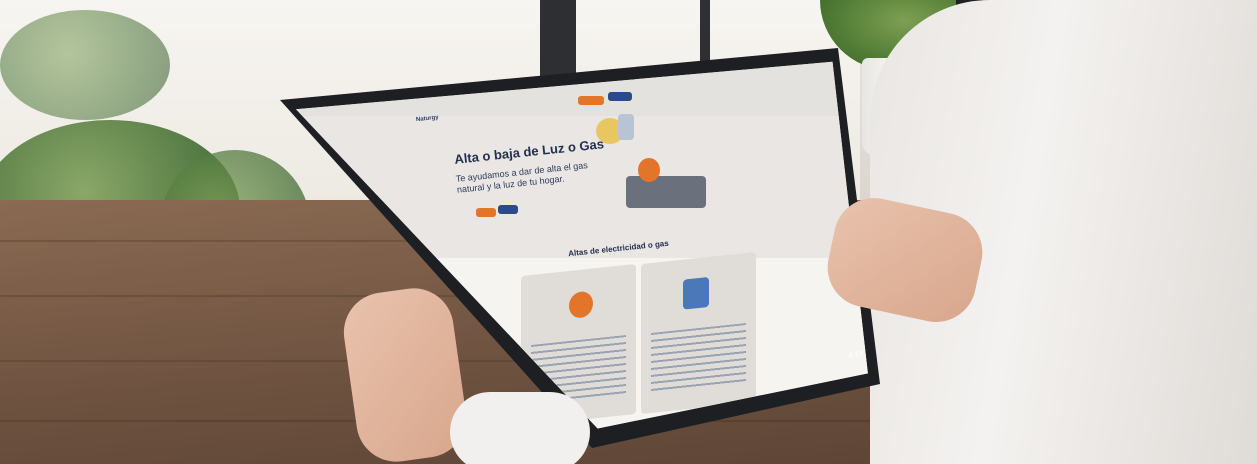 This screenshot has width=1257, height=464. Describe the element at coordinates (508, 209) in the screenshot. I see `hero-cta-navy` at that location.